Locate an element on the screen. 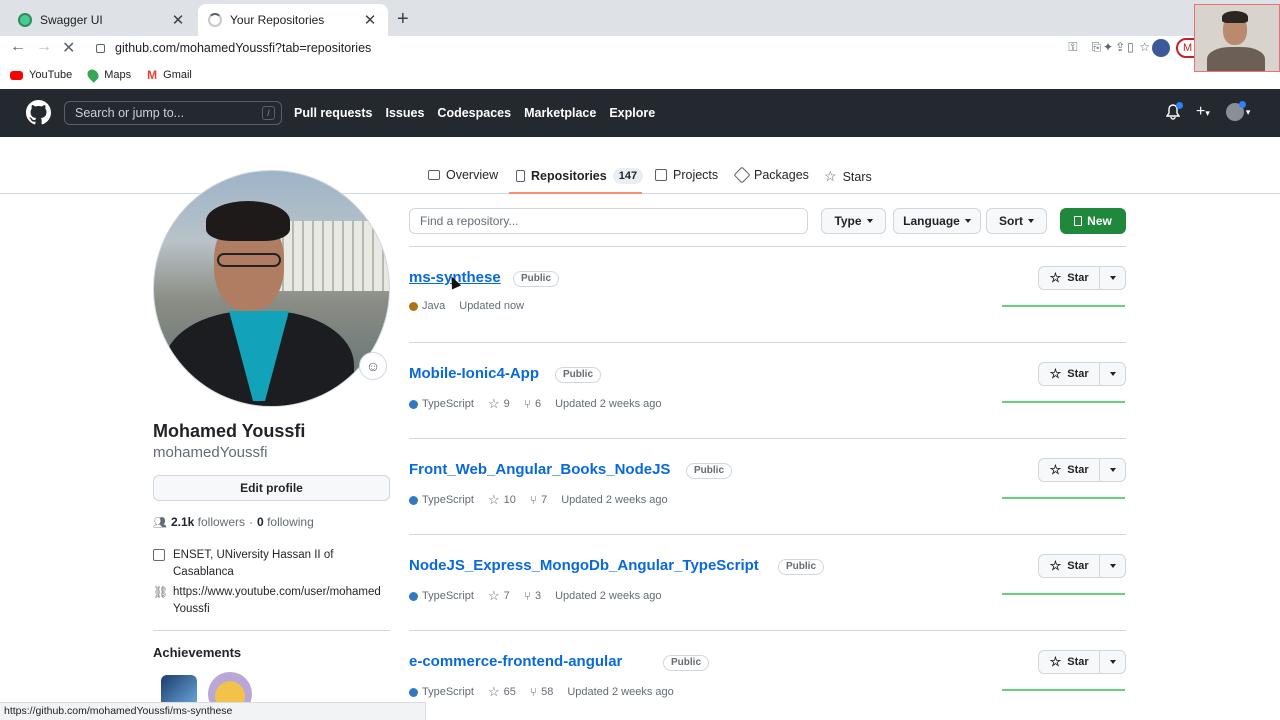 Image resolution: width=1280 pixels, height=720 pixels. repo-meta: TypeScript ☆ 7 ⑂ 3 Updated 2 weeks ago is located at coordinates (535, 596).